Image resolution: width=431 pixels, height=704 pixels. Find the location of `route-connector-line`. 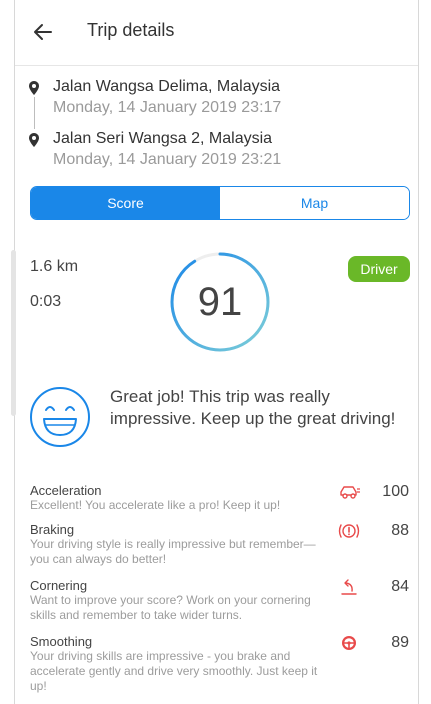

route-connector-line is located at coordinates (34, 113).